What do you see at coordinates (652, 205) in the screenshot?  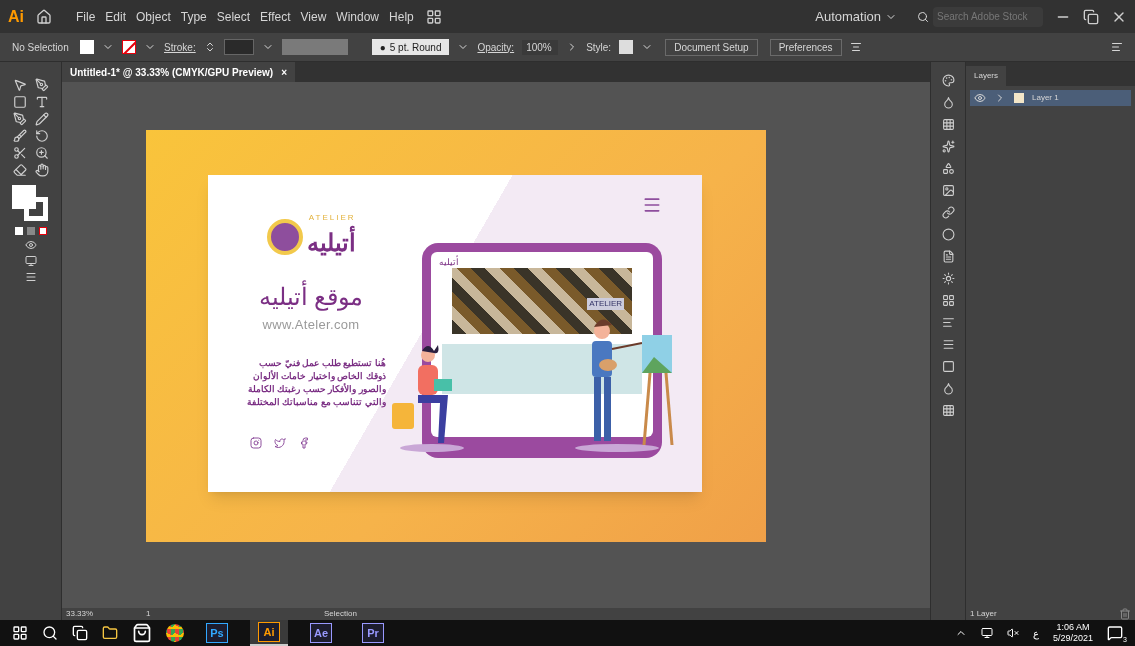 I see `menu-icon` at bounding box center [652, 205].